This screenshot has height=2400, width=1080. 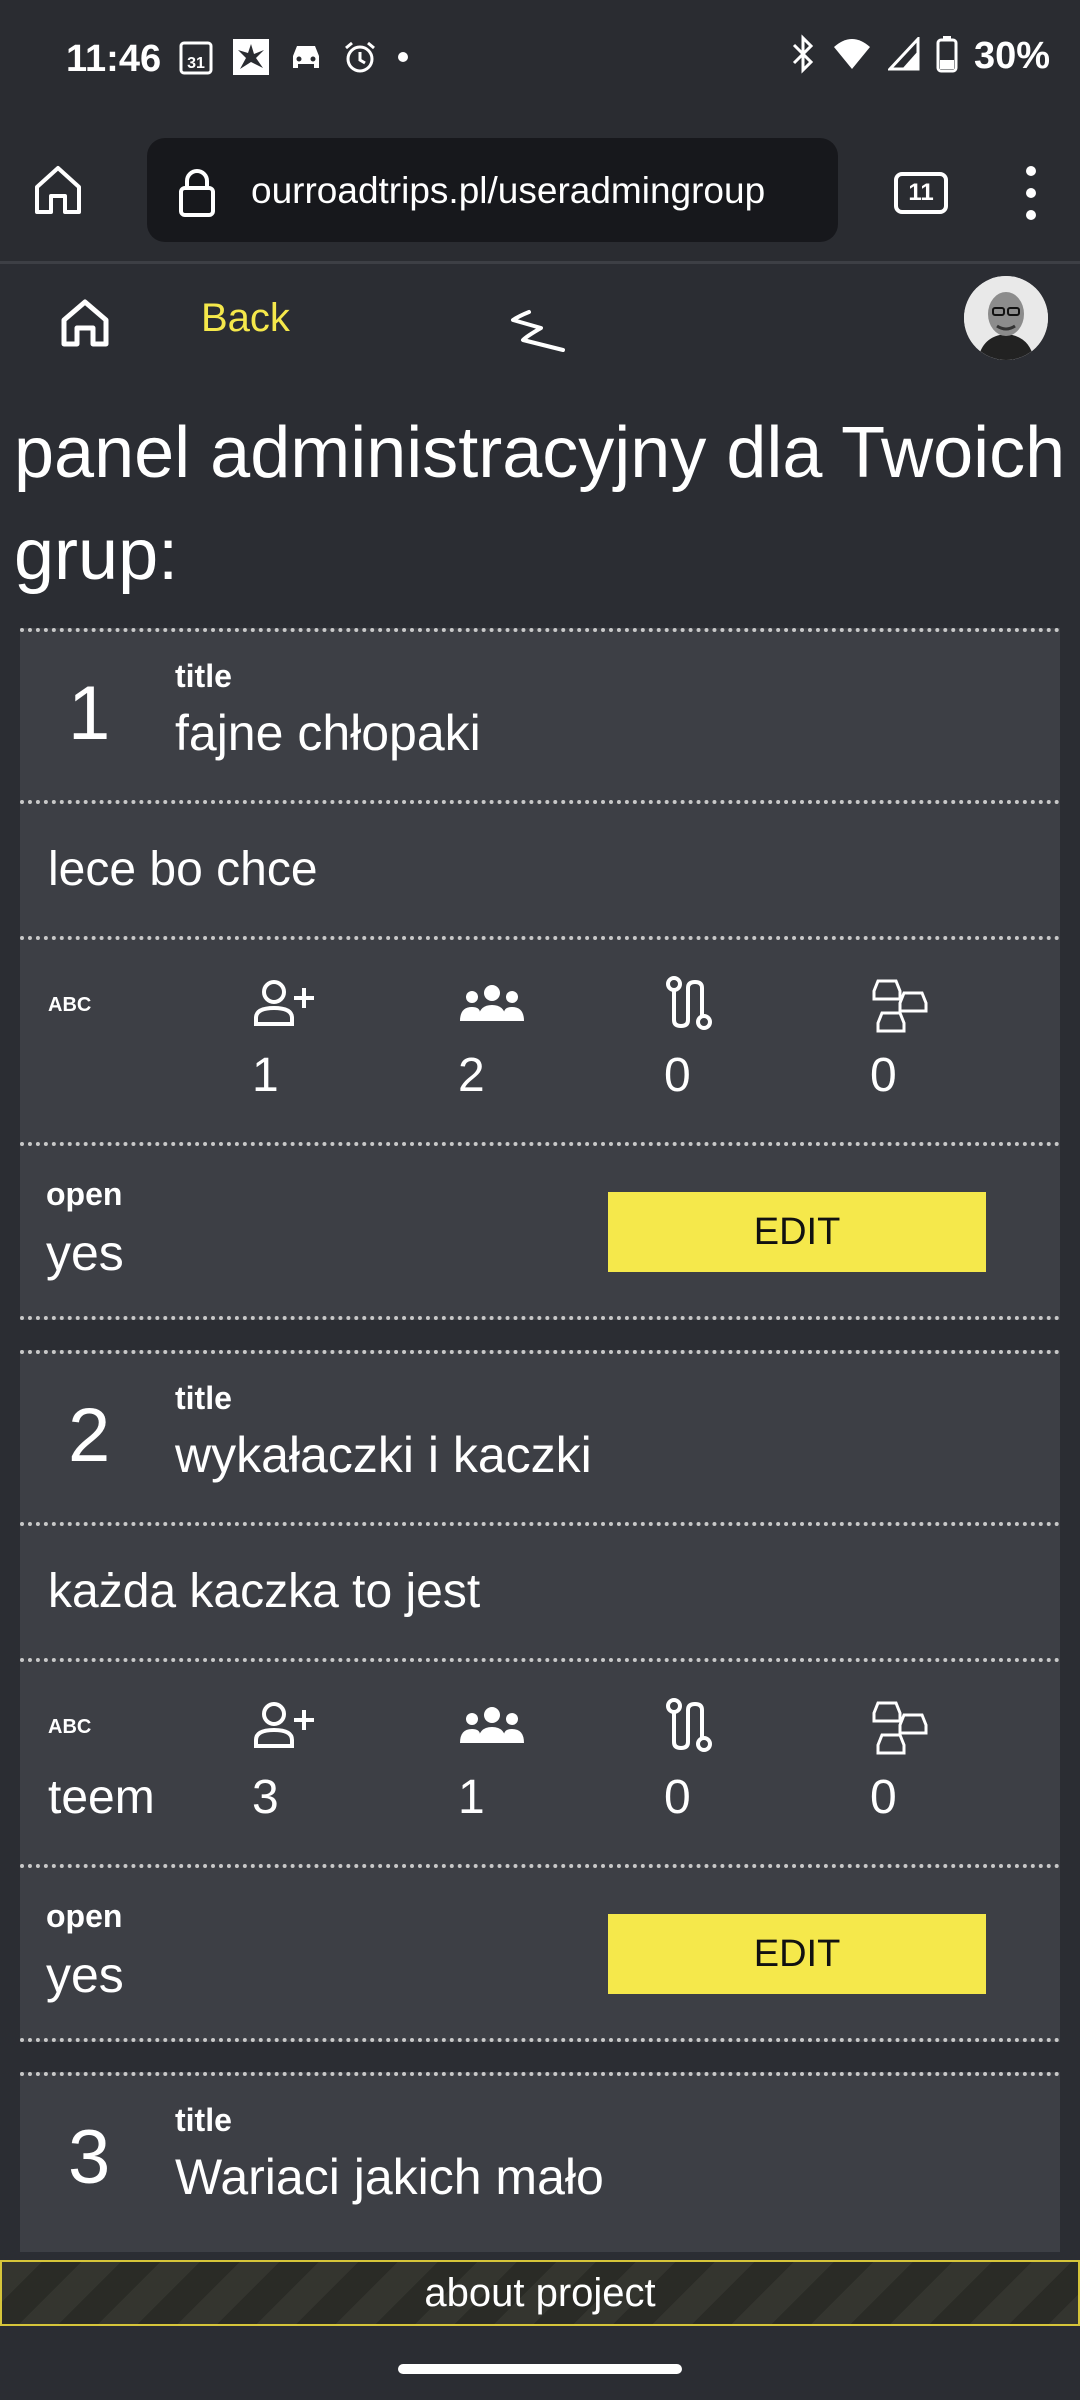 I want to click on tab-switcher-button: 11, so click(x=921, y=193).